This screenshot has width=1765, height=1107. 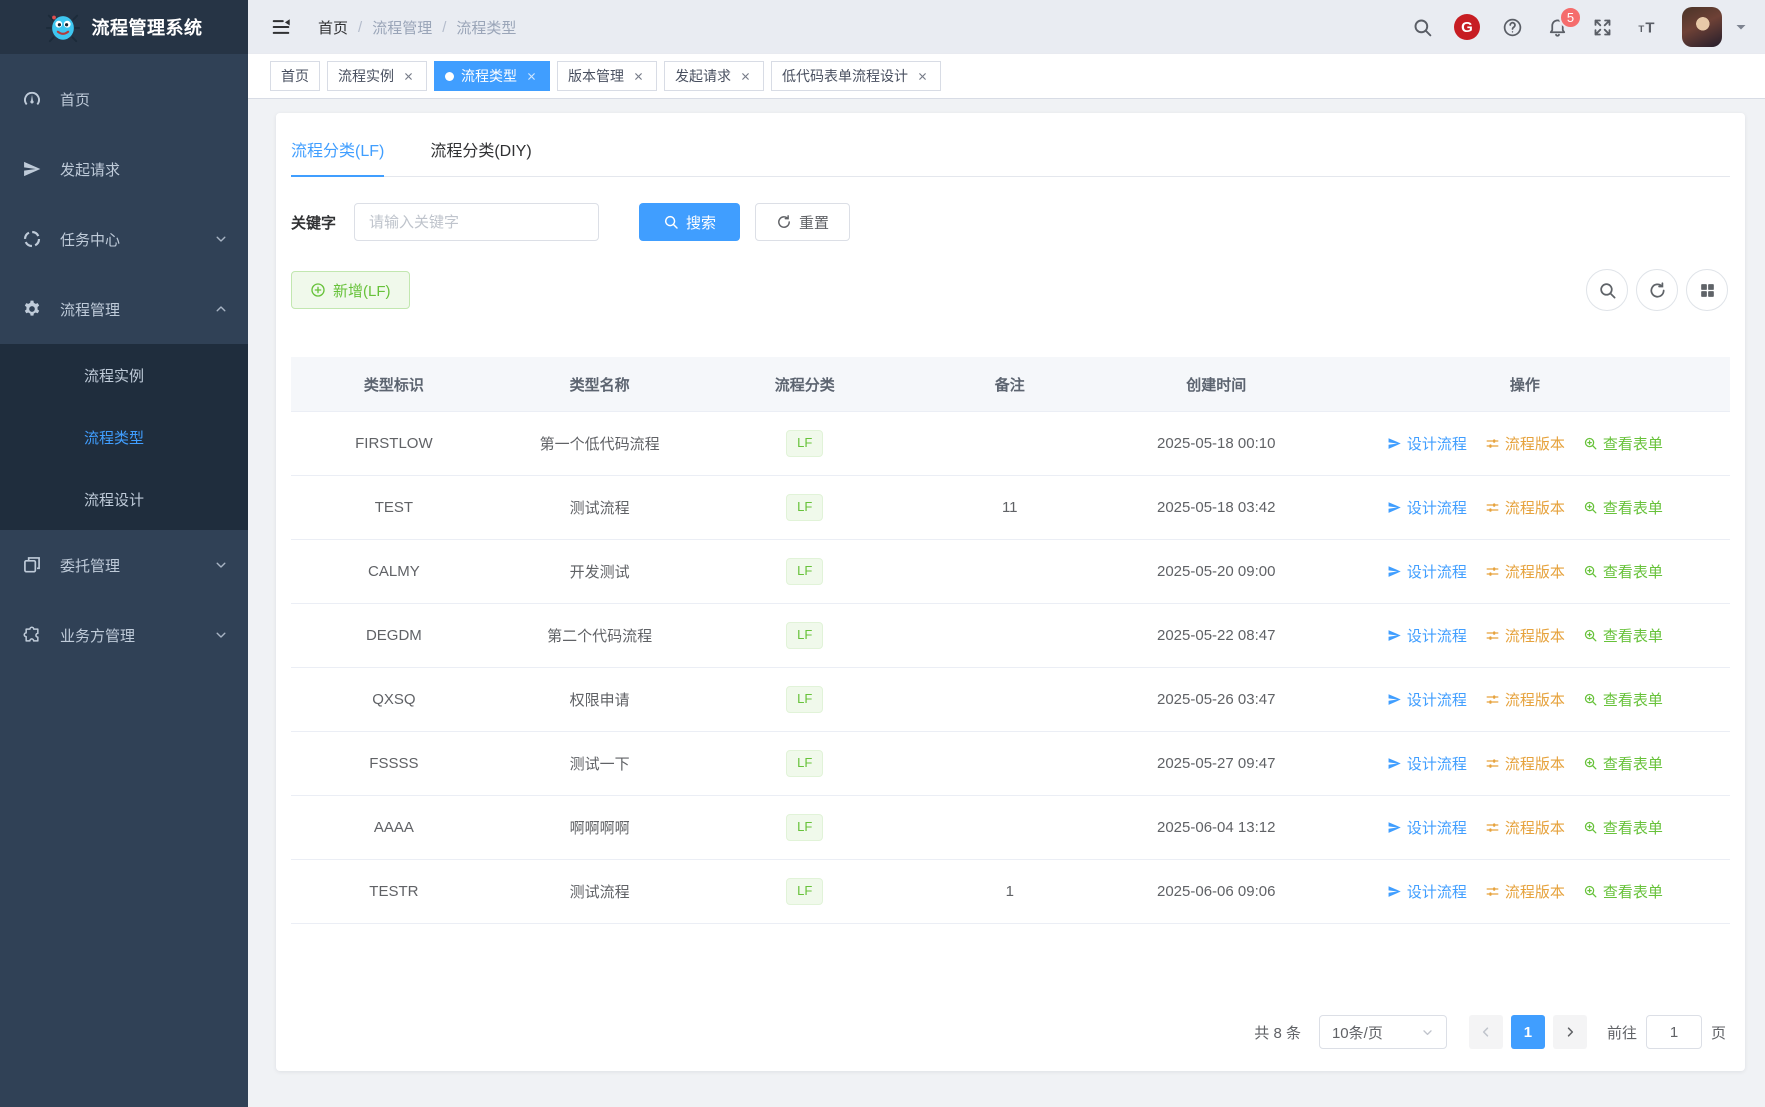 I want to click on tags-view-tab: 发起请求, so click(x=714, y=76).